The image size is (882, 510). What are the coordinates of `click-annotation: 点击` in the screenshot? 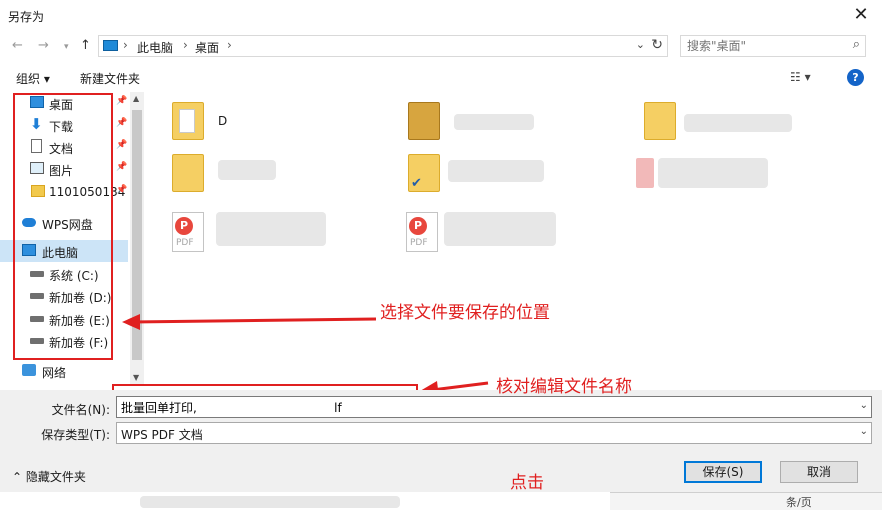 It's located at (527, 483).